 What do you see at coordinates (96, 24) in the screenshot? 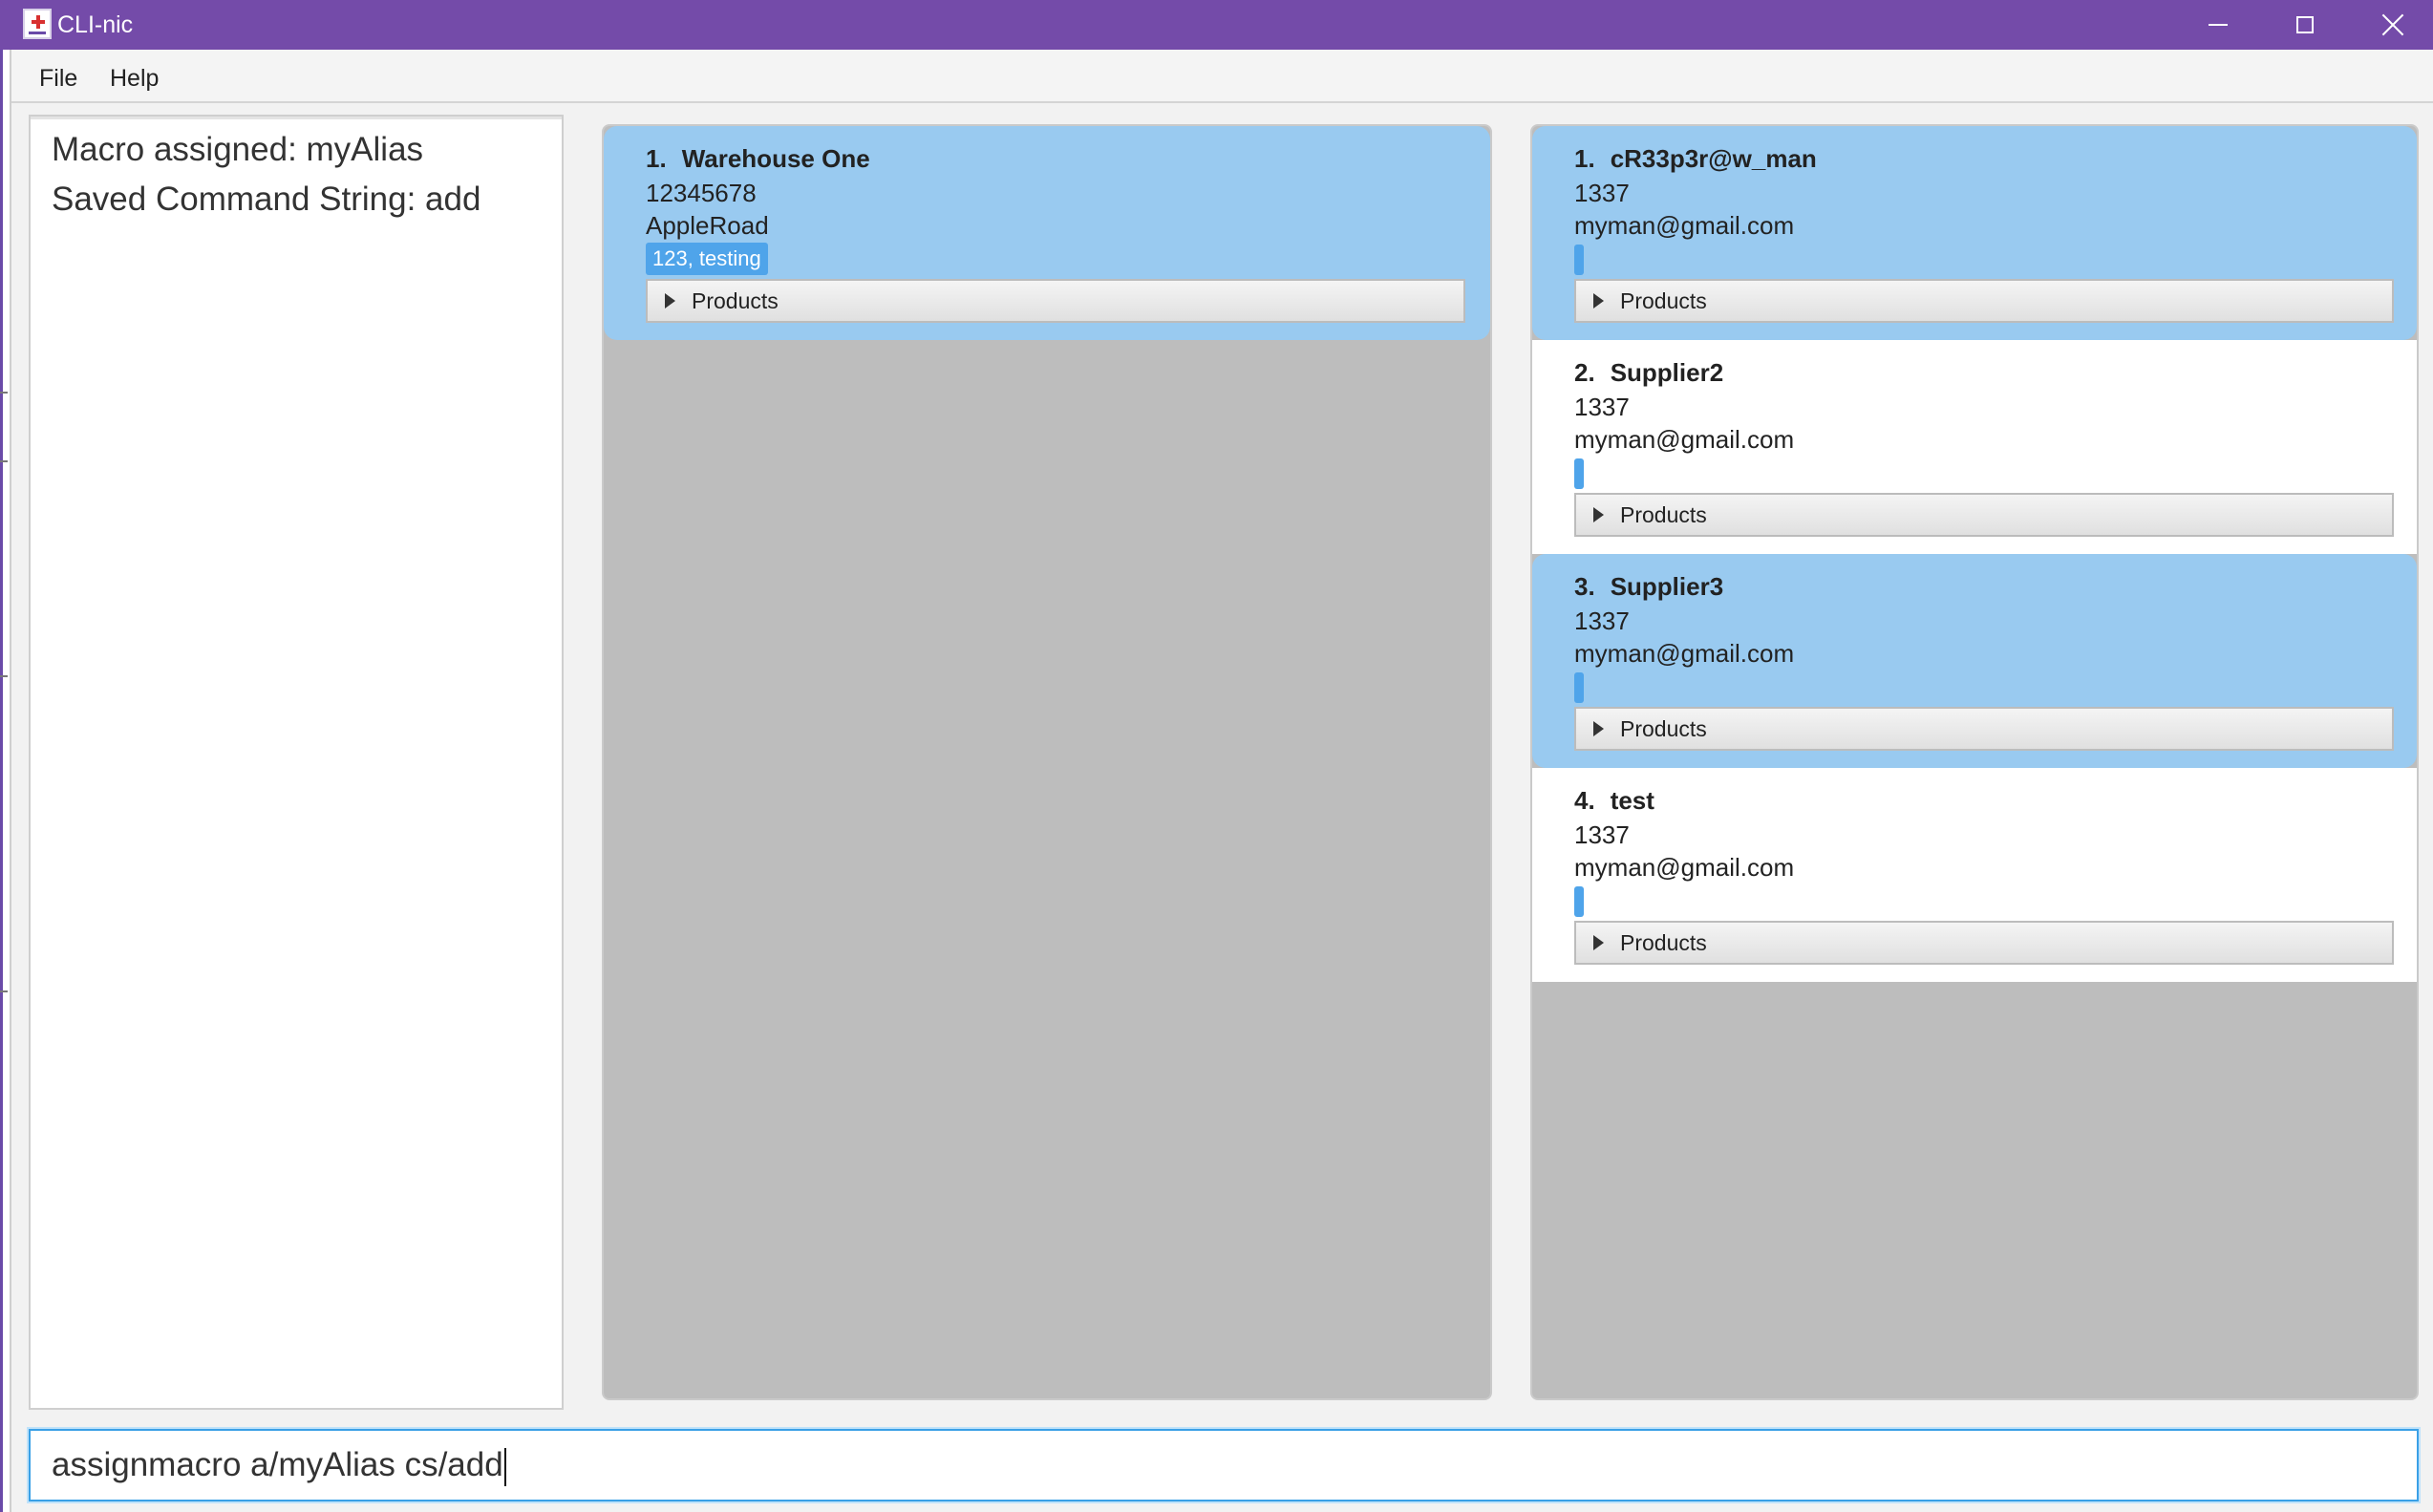
I see `window-title: CLI-nic` at bounding box center [96, 24].